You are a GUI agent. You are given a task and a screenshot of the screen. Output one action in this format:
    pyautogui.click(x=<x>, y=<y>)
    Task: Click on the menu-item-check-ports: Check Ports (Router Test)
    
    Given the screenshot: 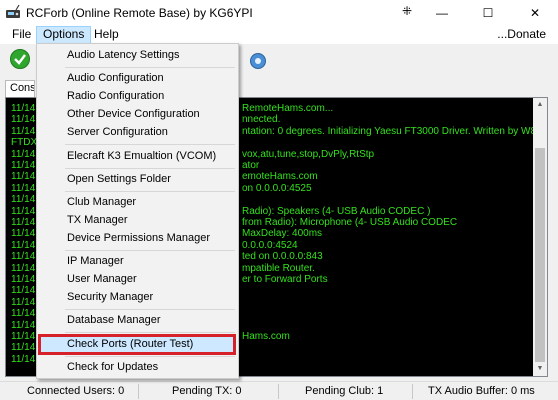 What is the action you would take?
    pyautogui.click(x=137, y=344)
    